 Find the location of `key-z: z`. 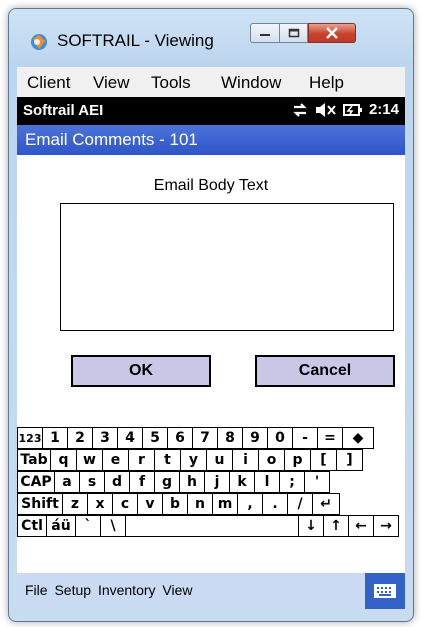

key-z: z is located at coordinates (75, 504).